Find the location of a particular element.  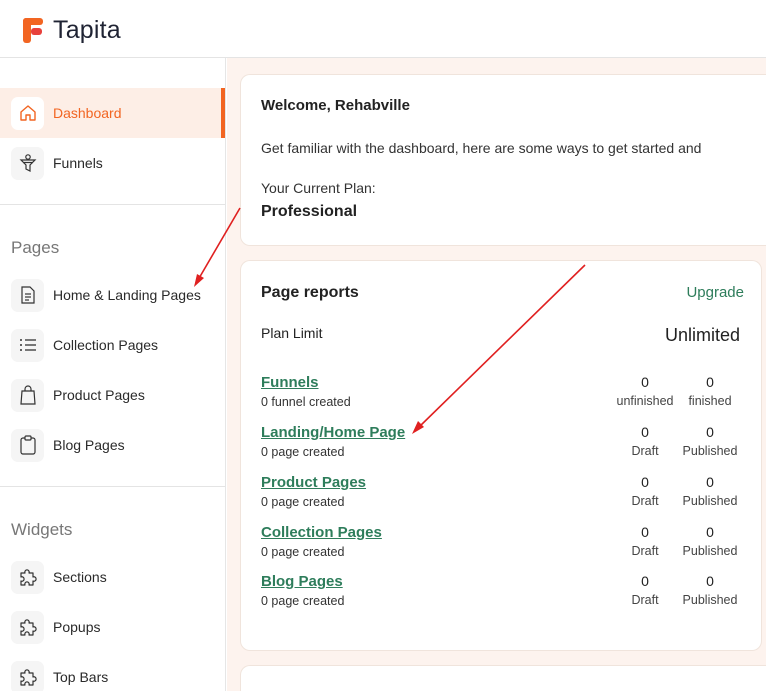

sidebar-item-label: Top Bars is located at coordinates (81, 677).